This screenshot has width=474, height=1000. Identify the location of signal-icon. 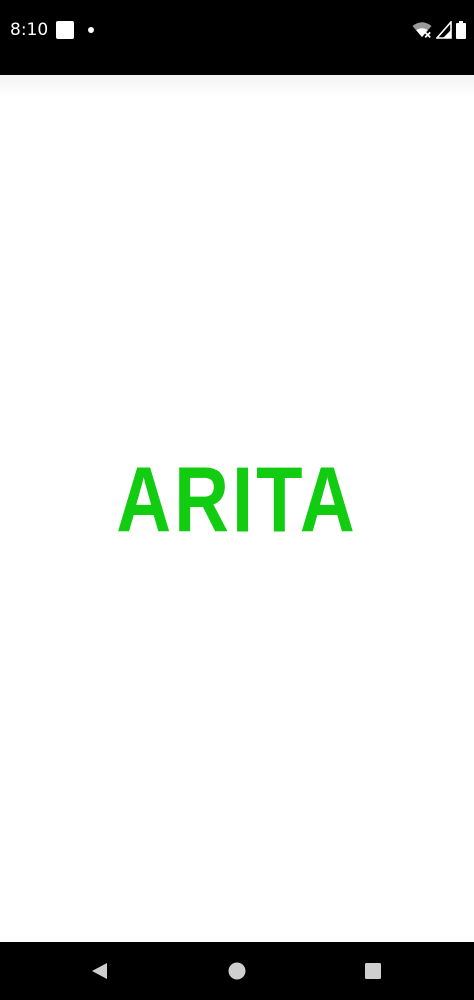
(444, 30).